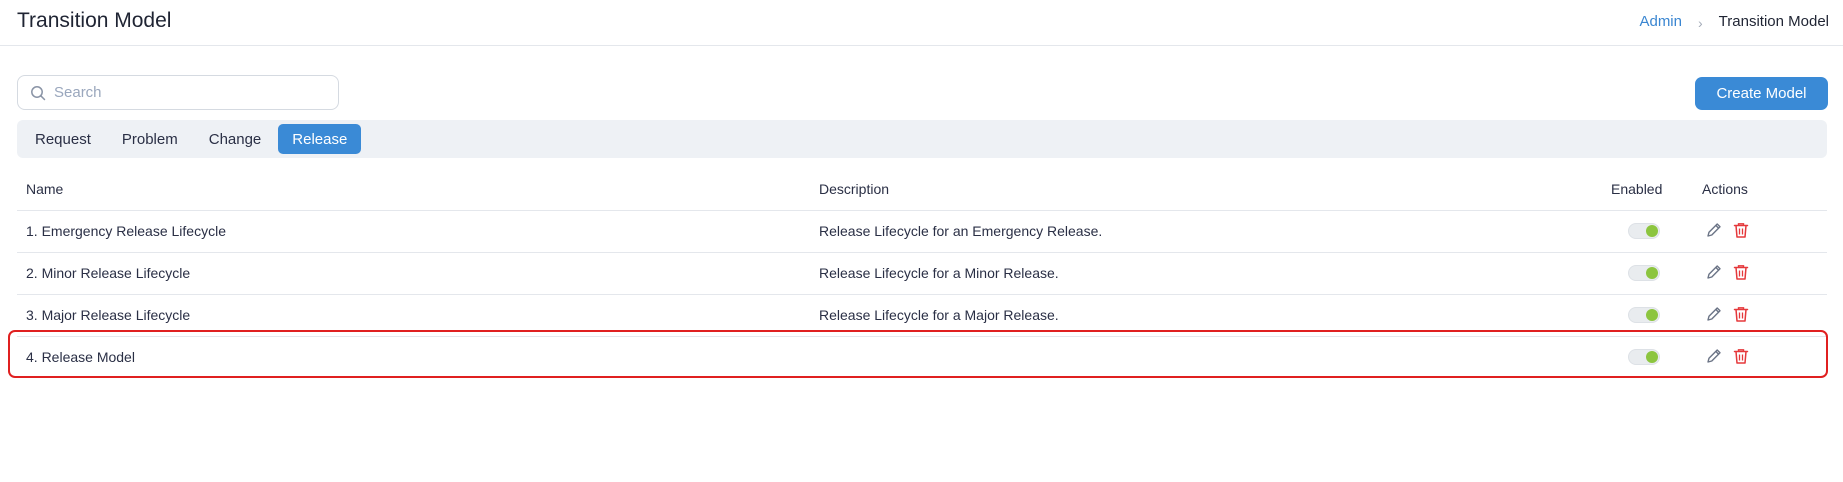  I want to click on row-name: 2. Minor Release Lifecycle, so click(108, 273).